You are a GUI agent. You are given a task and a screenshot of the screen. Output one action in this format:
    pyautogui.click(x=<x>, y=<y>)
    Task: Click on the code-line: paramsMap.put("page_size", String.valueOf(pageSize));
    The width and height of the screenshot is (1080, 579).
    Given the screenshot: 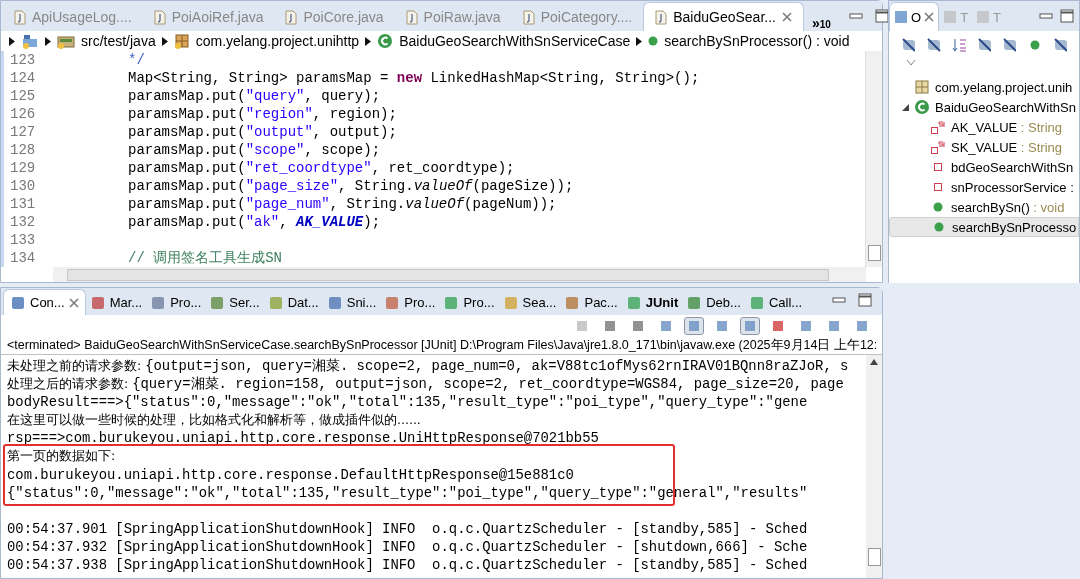 What is the action you would take?
    pyautogui.click(x=350, y=186)
    